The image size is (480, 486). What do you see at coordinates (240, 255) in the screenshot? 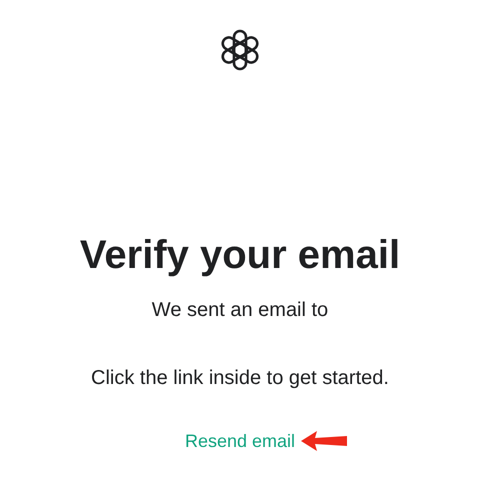
I see `page-heading: Verify your email` at bounding box center [240, 255].